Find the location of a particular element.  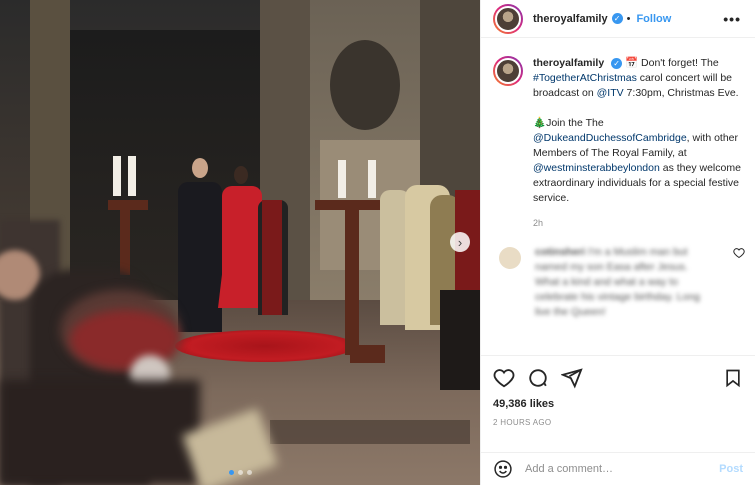

action-icons is located at coordinates (618, 378).